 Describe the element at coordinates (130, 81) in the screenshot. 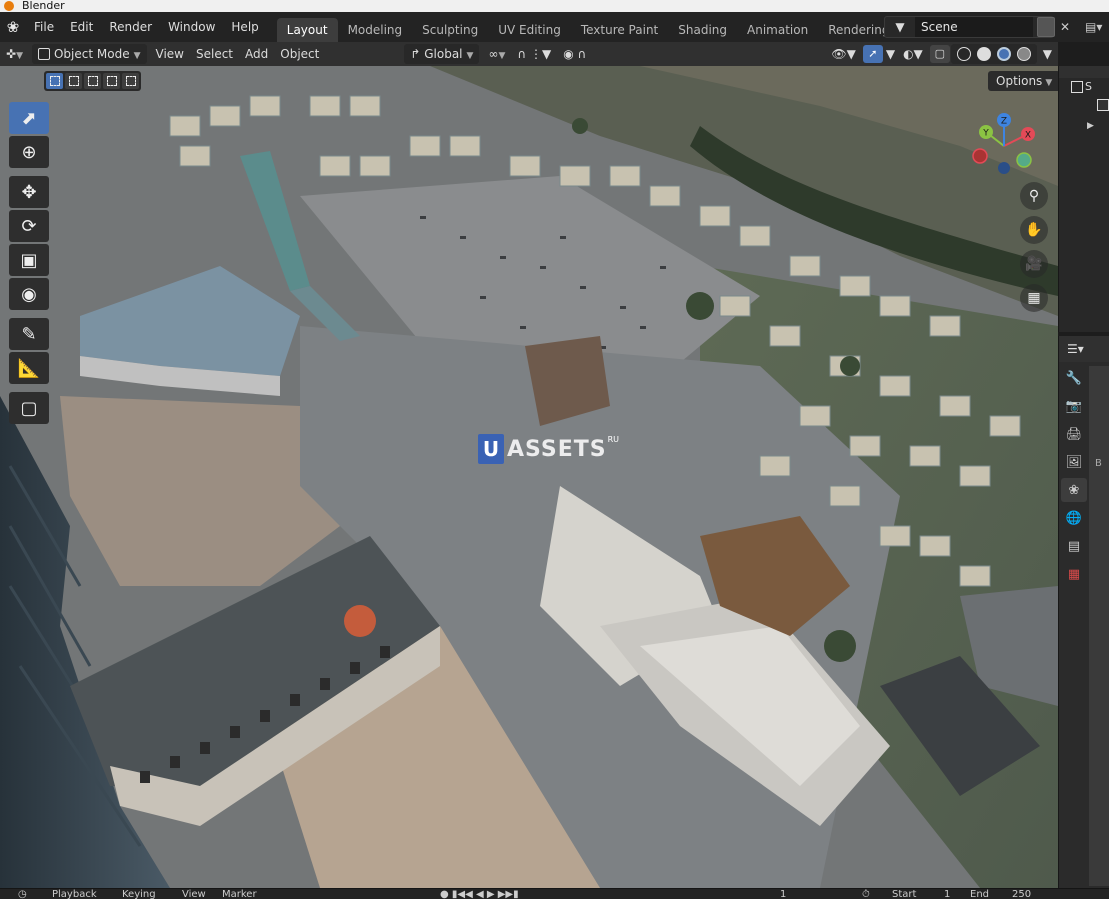

I see `select-intersect-icon` at that location.